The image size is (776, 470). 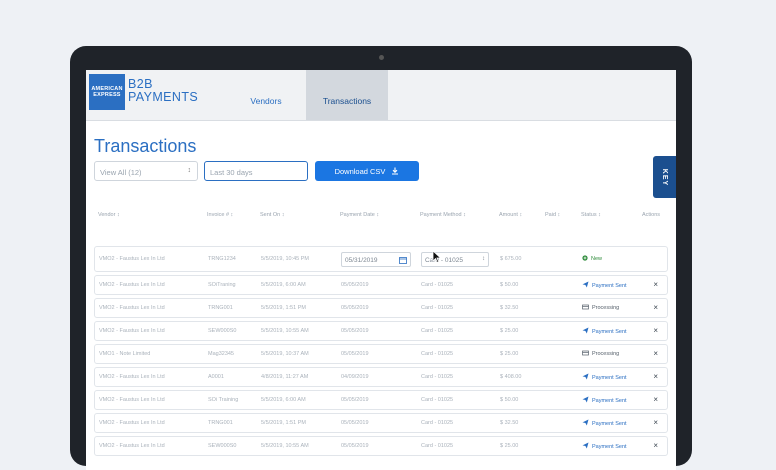 I want to click on calendar-icon, so click(x=403, y=261).